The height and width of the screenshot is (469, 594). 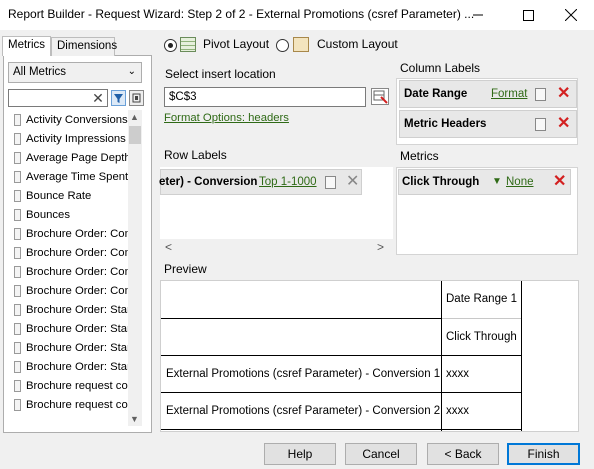 What do you see at coordinates (208, 182) in the screenshot?
I see `row-label-text: eter) - Conversion` at bounding box center [208, 182].